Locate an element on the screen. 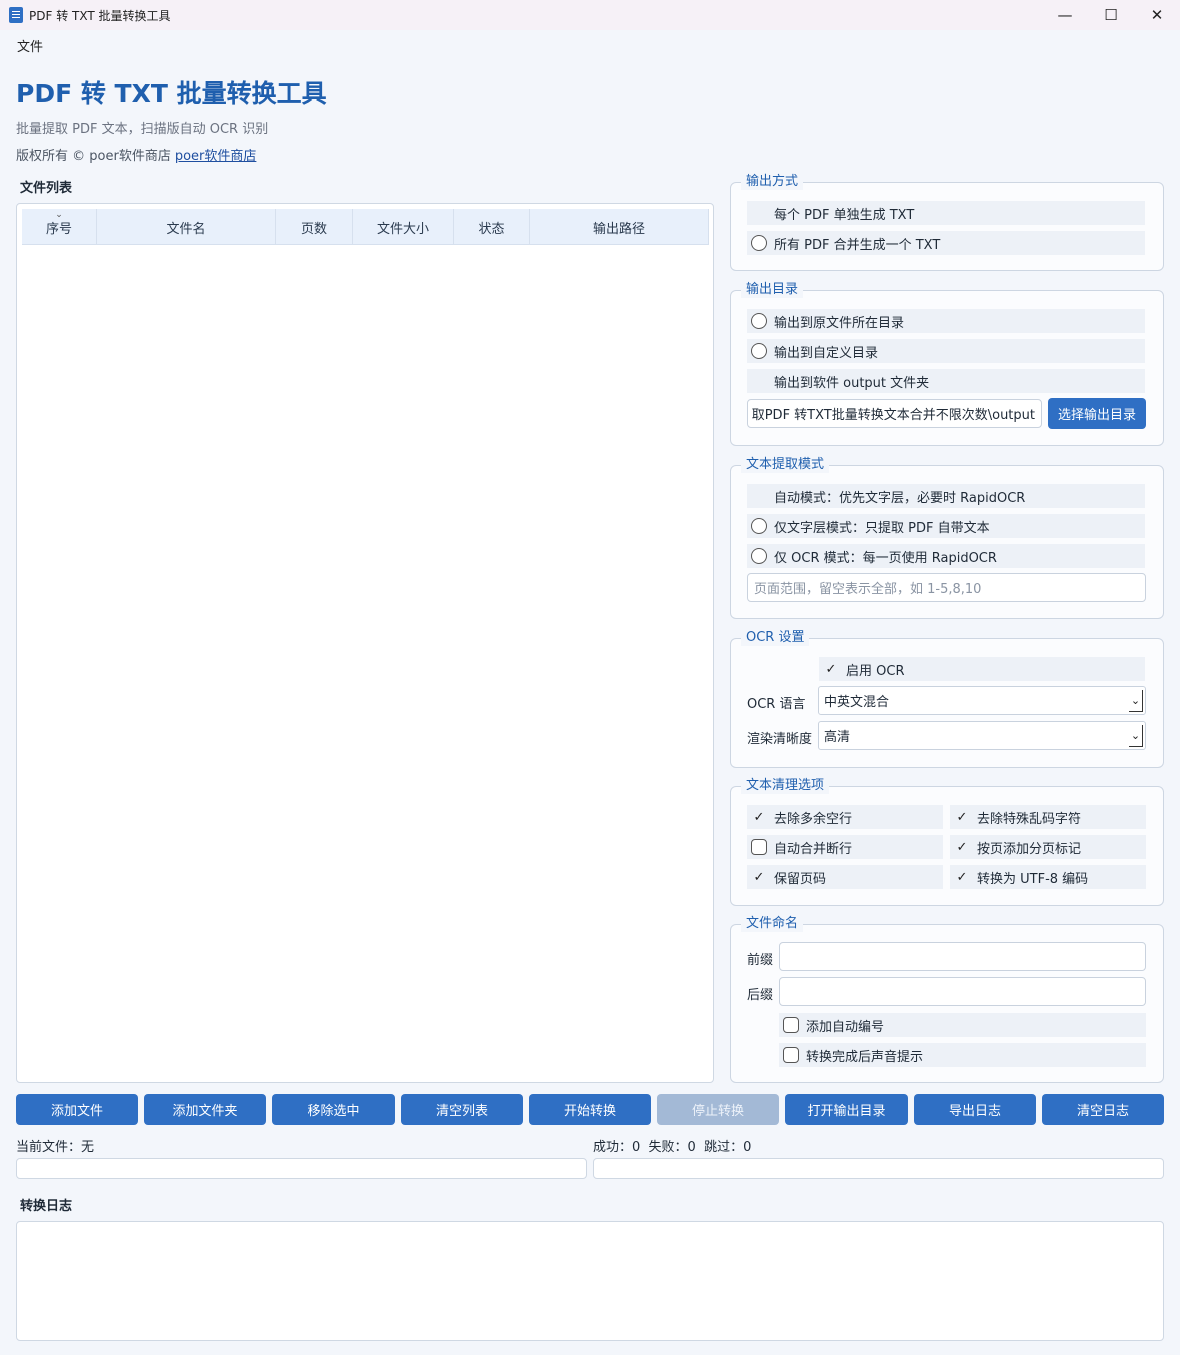  output-dir-source: 输出到原文件所在目录 is located at coordinates (946, 321).